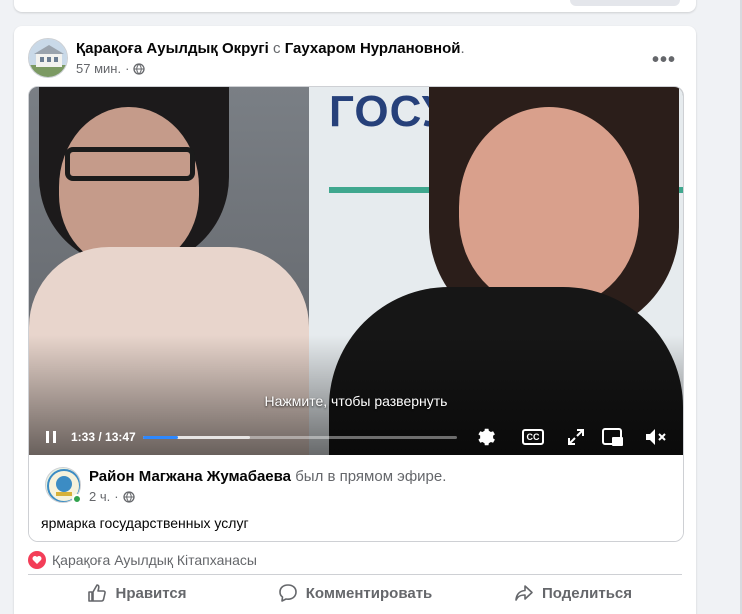  Describe the element at coordinates (51, 437) in the screenshot. I see `pause-button` at that location.